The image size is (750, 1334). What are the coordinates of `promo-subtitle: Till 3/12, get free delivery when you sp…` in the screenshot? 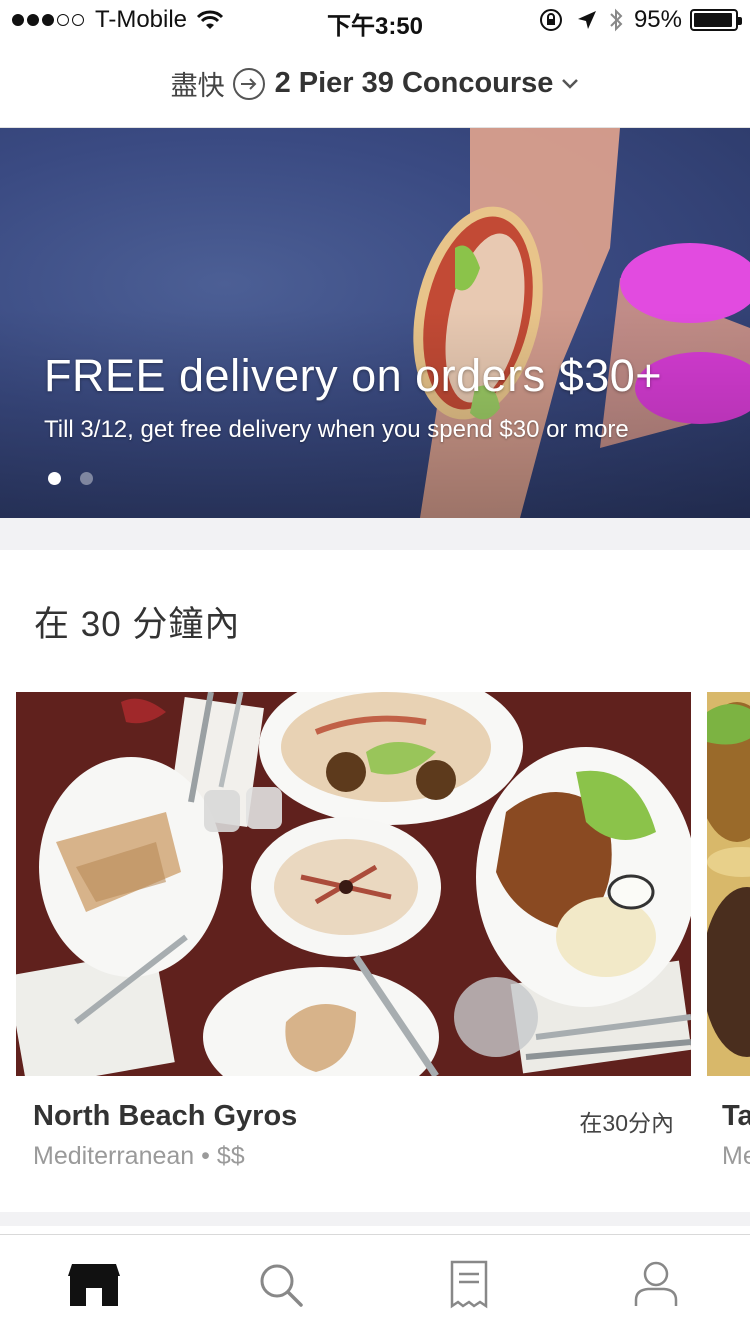 It's located at (336, 429).